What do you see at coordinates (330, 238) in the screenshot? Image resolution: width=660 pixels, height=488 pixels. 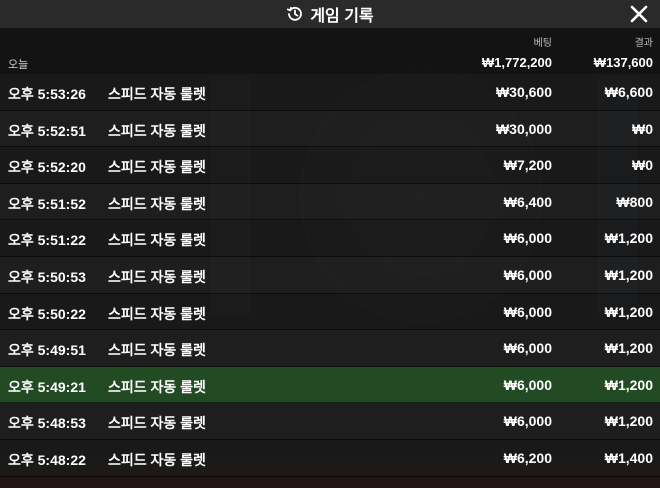 I see `history-row: 오후 5:51:22 스피드 자동 룰렛 ₩6,000 ₩1,200` at bounding box center [330, 238].